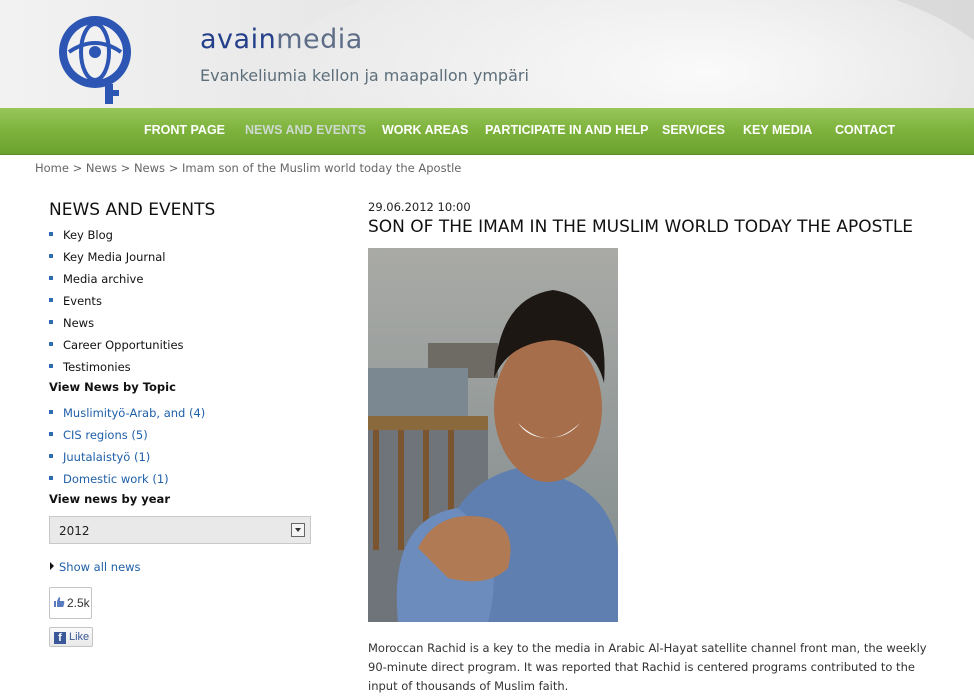  I want to click on sidebar-item-testimonies: Testimonies, so click(116, 370).